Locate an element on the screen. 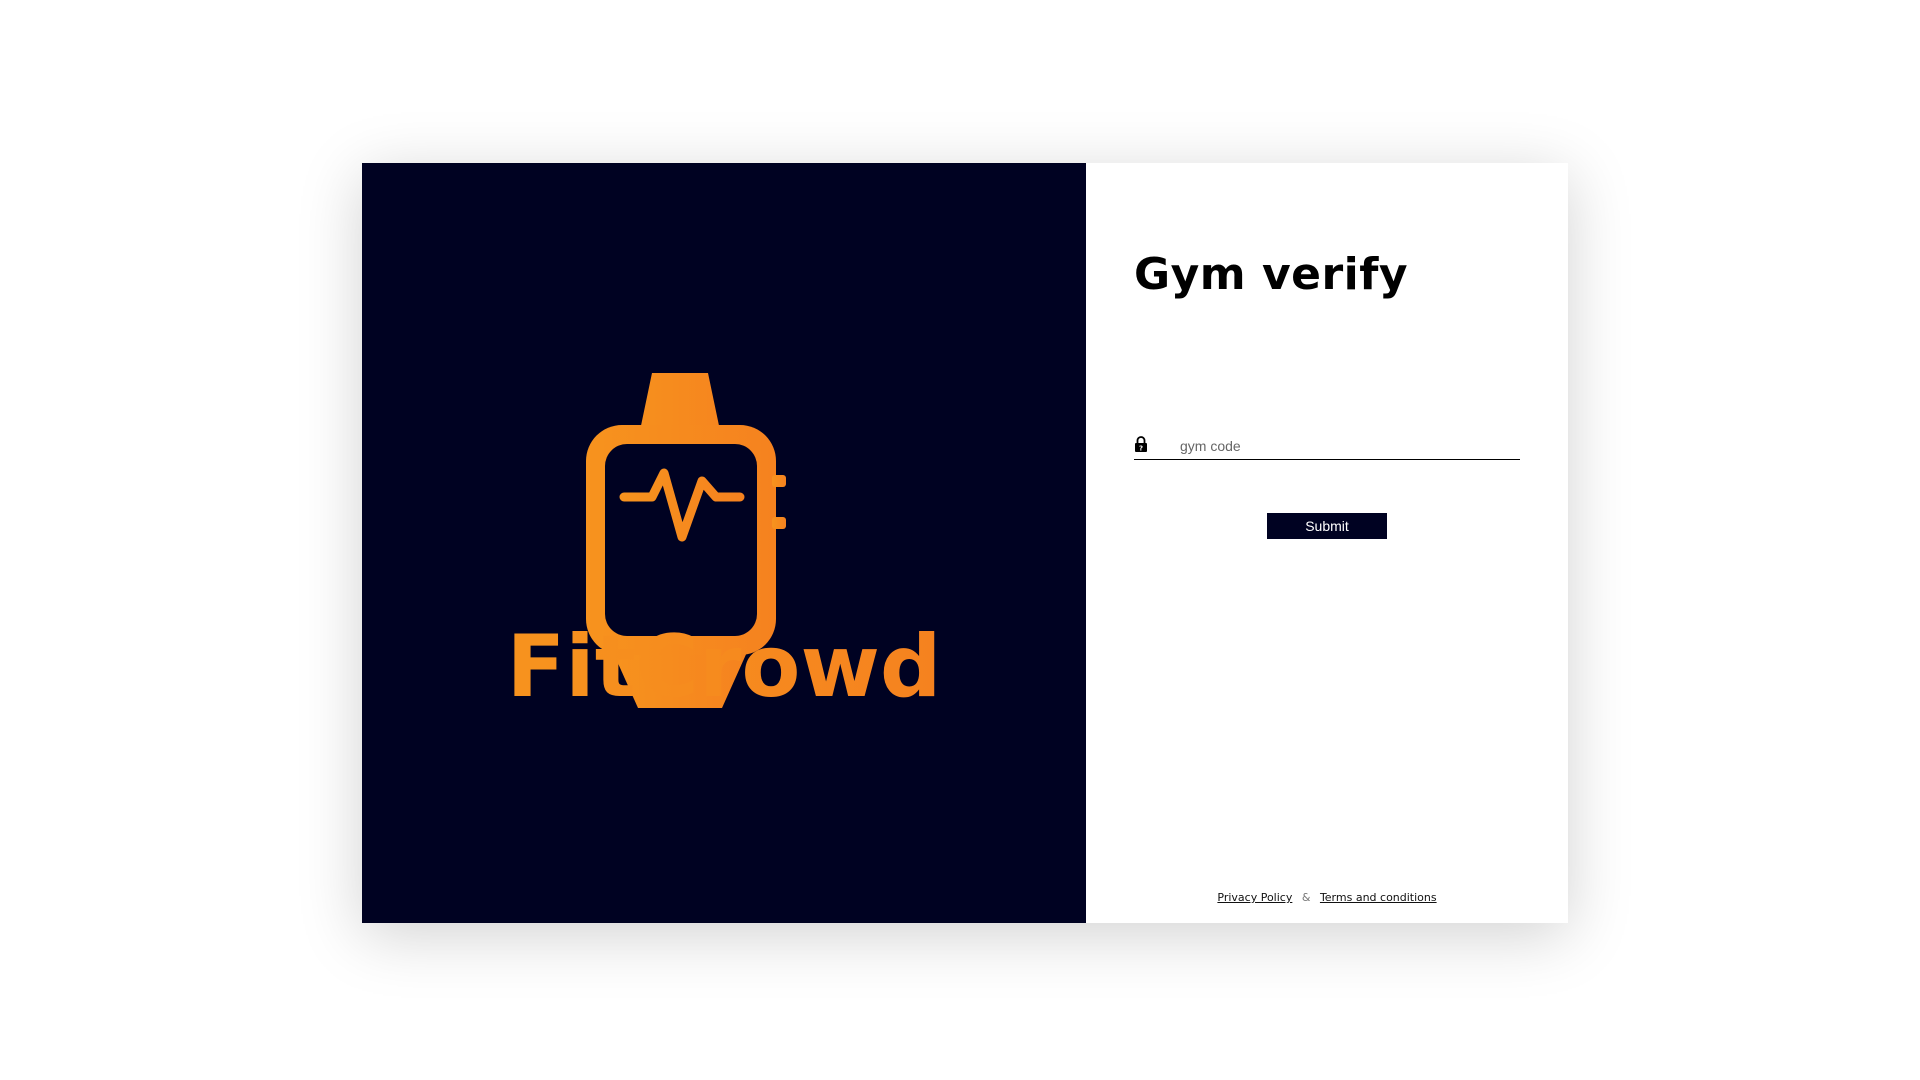 This screenshot has width=1920, height=1080. terms-link: Terms and conditions is located at coordinates (1378, 897).